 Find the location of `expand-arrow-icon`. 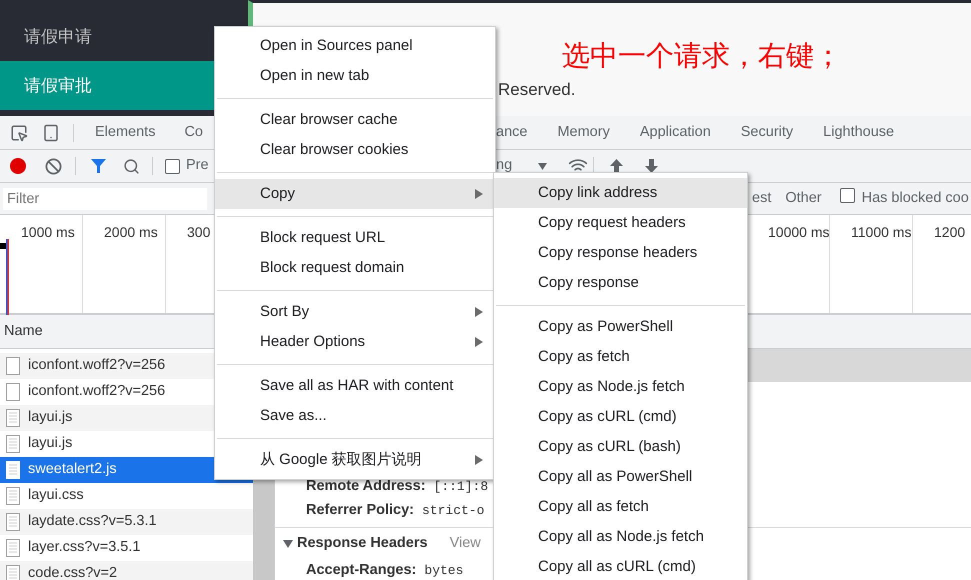

expand-arrow-icon is located at coordinates (288, 544).